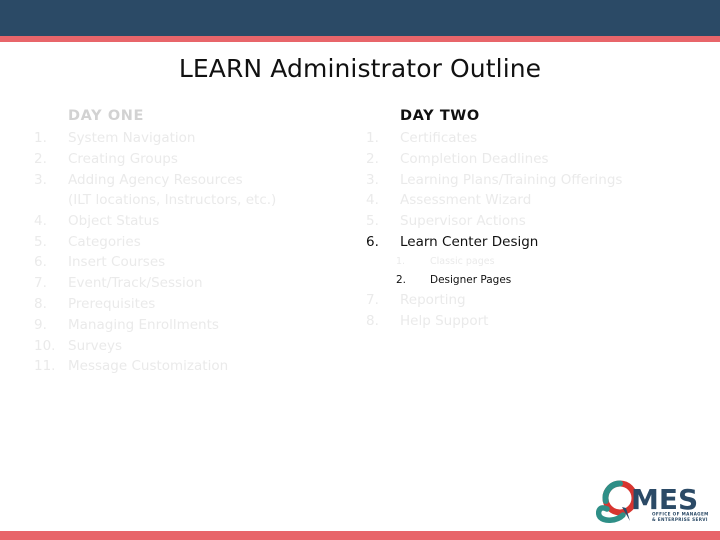  I want to click on page-title: LEARN Administrator Outline, so click(360, 68).